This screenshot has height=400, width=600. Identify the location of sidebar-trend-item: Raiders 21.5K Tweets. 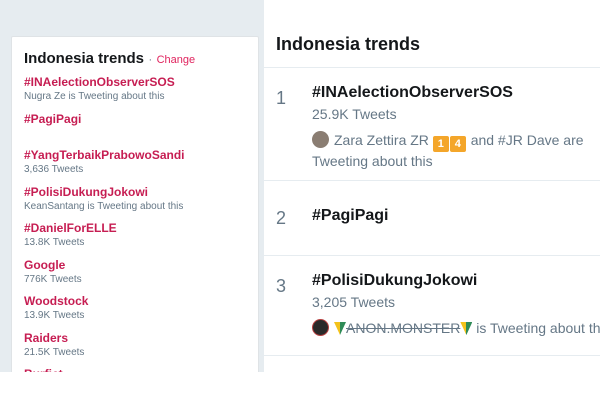
(139, 349).